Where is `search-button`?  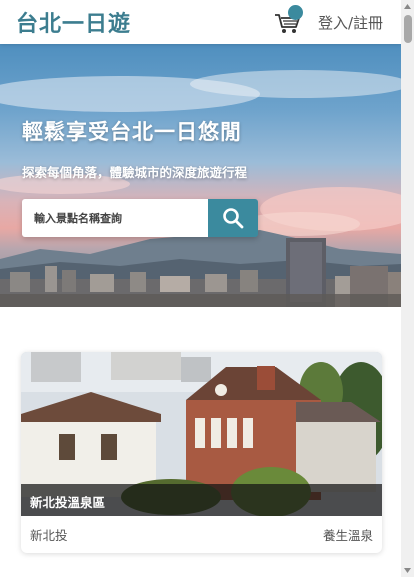
search-button is located at coordinates (233, 218).